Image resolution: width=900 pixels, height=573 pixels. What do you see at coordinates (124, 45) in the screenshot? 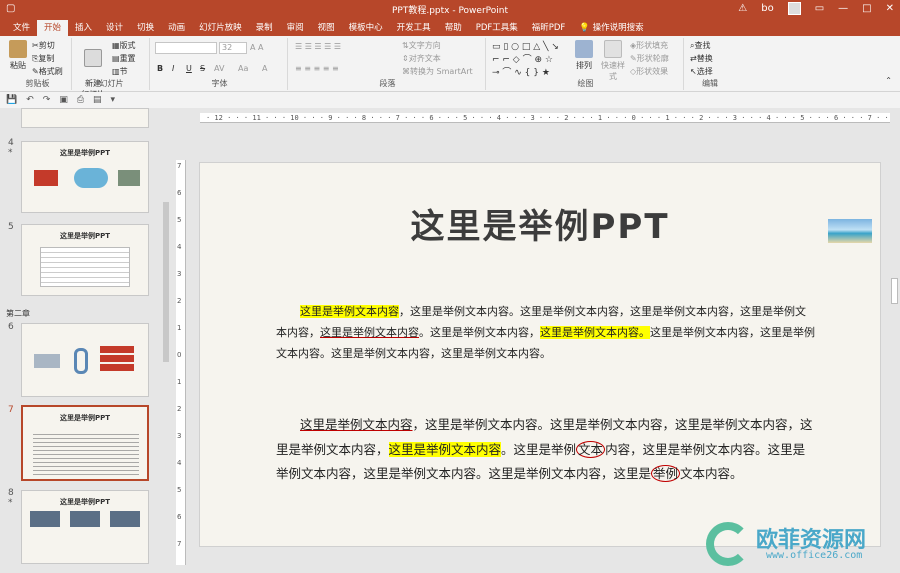
I see `layout-button: ▦版式` at bounding box center [124, 45].